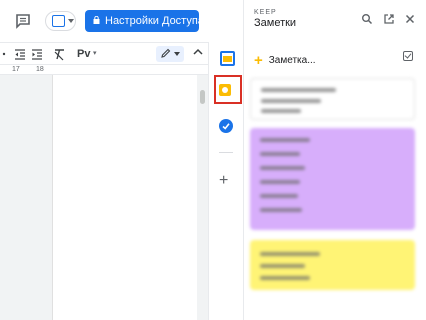 This screenshot has width=426, height=320. What do you see at coordinates (408, 56) in the screenshot?
I see `new-list-icon` at bounding box center [408, 56].